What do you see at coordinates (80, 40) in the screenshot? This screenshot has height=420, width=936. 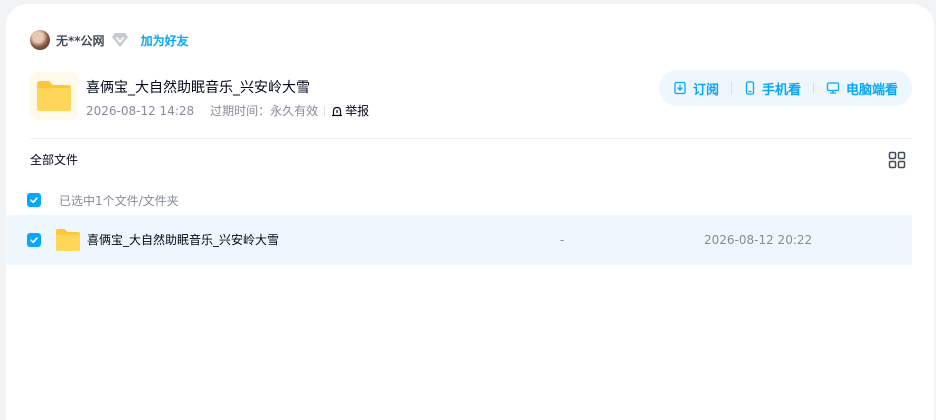 I see `sharer-username: 无**公网` at bounding box center [80, 40].